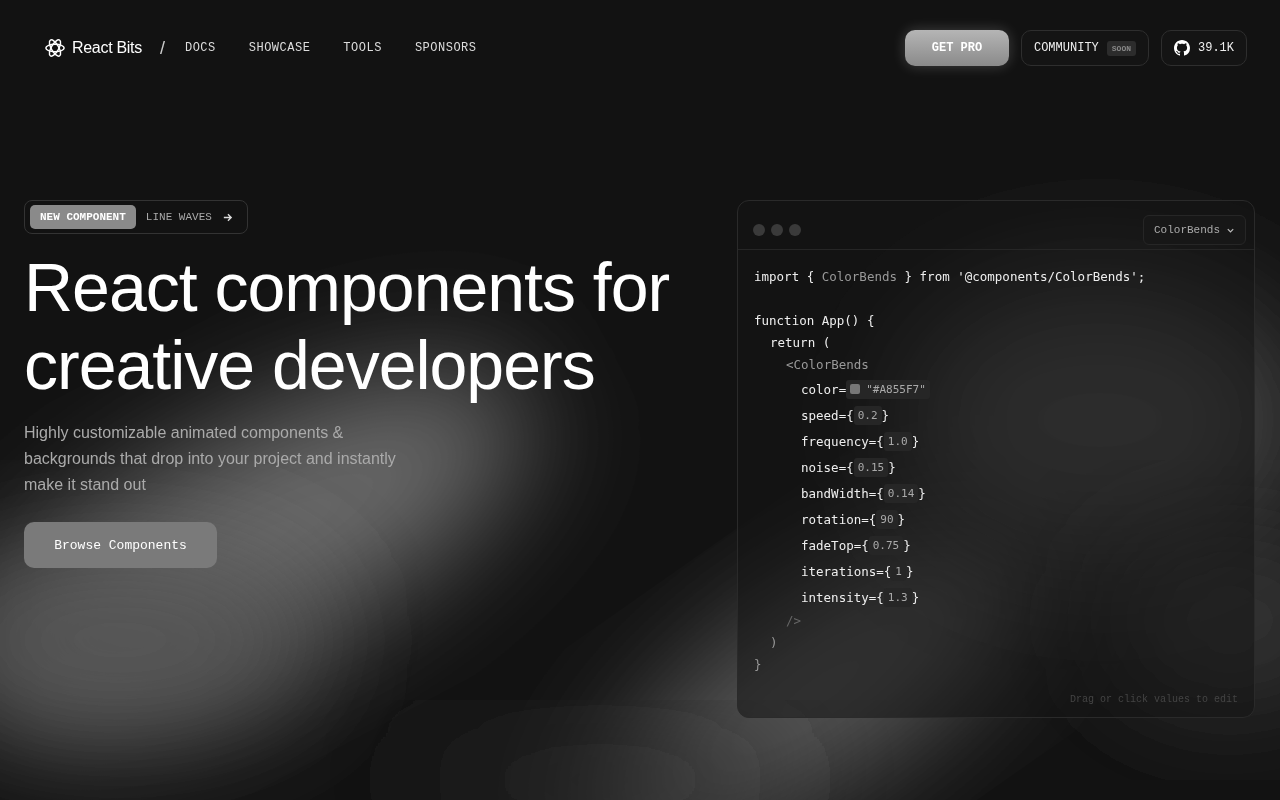  What do you see at coordinates (362, 48) in the screenshot?
I see `nav-link: TOOLS` at bounding box center [362, 48].